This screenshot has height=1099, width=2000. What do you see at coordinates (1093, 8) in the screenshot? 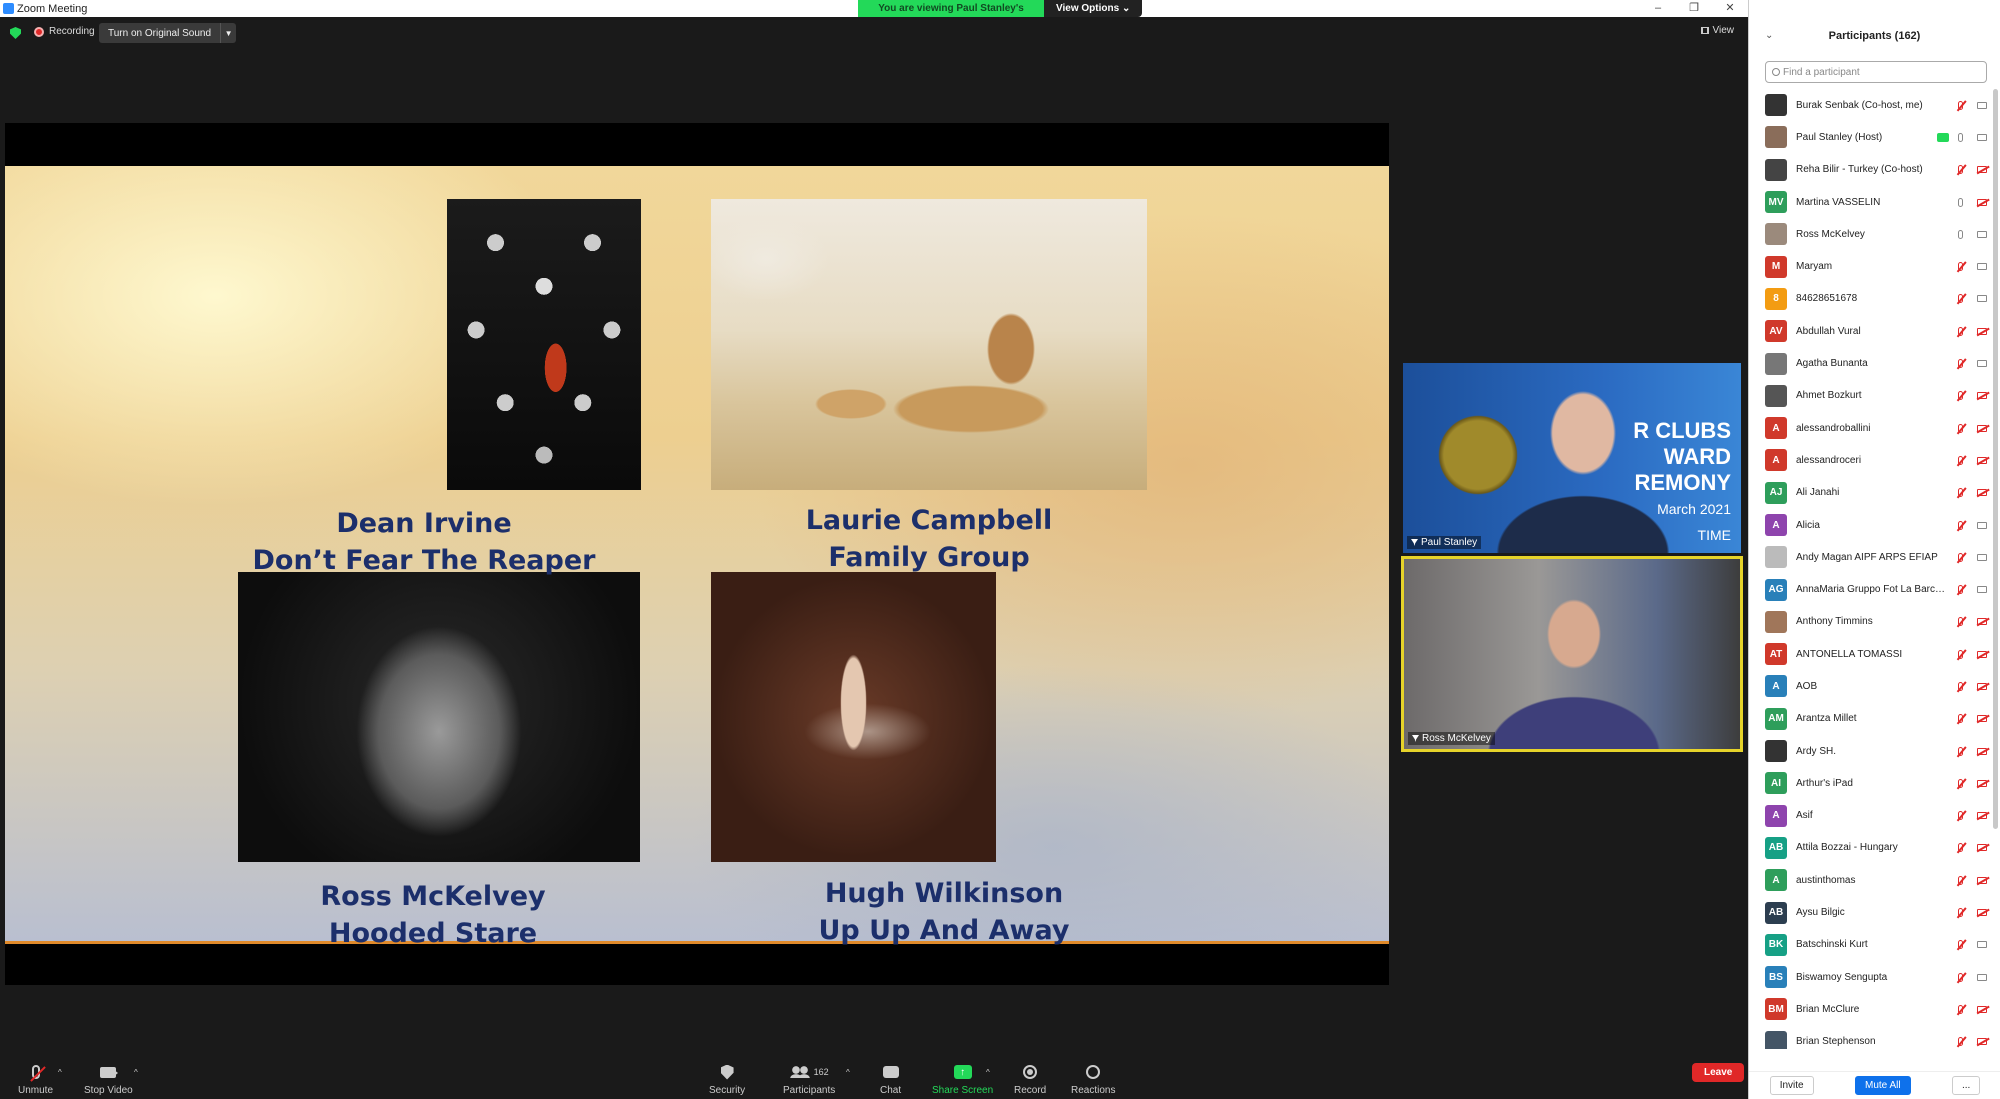
I see `view-options-button: View Options ⌄` at bounding box center [1093, 8].